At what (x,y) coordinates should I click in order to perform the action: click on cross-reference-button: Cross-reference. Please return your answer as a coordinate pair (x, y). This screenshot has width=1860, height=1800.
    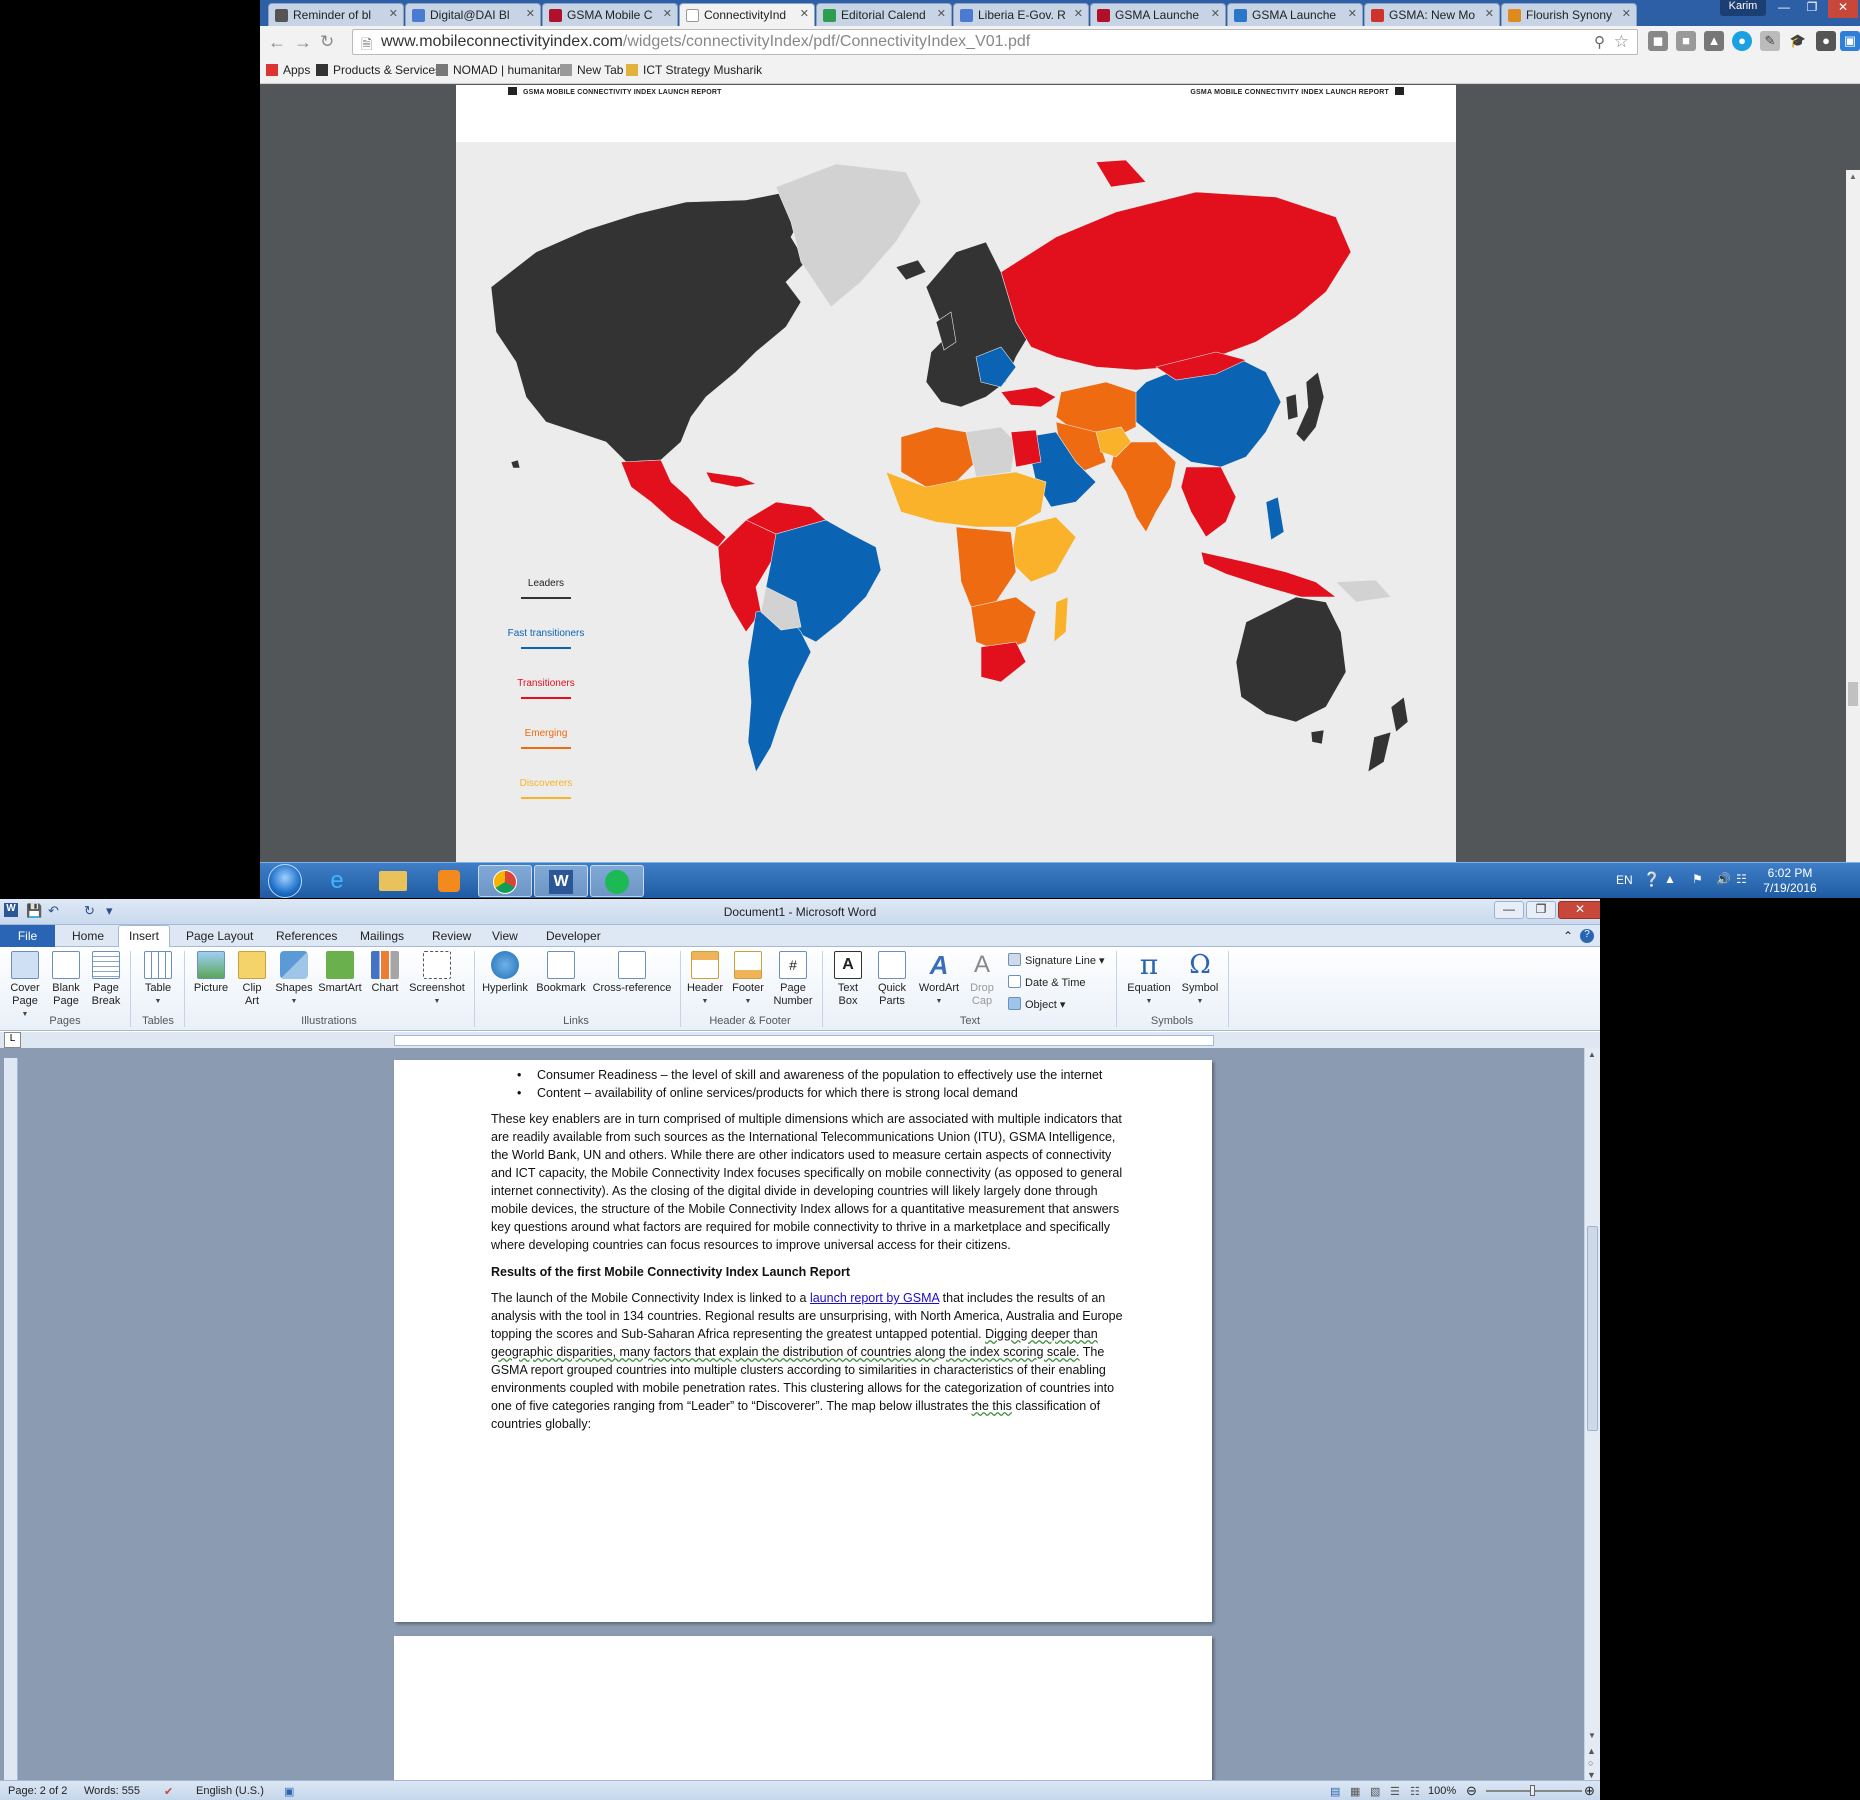
    Looking at the image, I should click on (632, 973).